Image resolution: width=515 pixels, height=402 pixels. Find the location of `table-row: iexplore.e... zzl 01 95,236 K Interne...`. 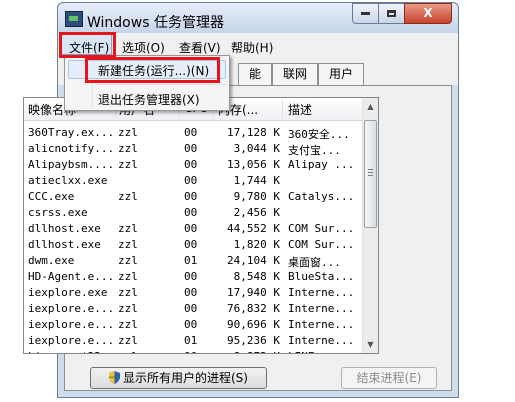

table-row: iexplore.e... zzl 01 95,236 K Interne... is located at coordinates (194, 341).